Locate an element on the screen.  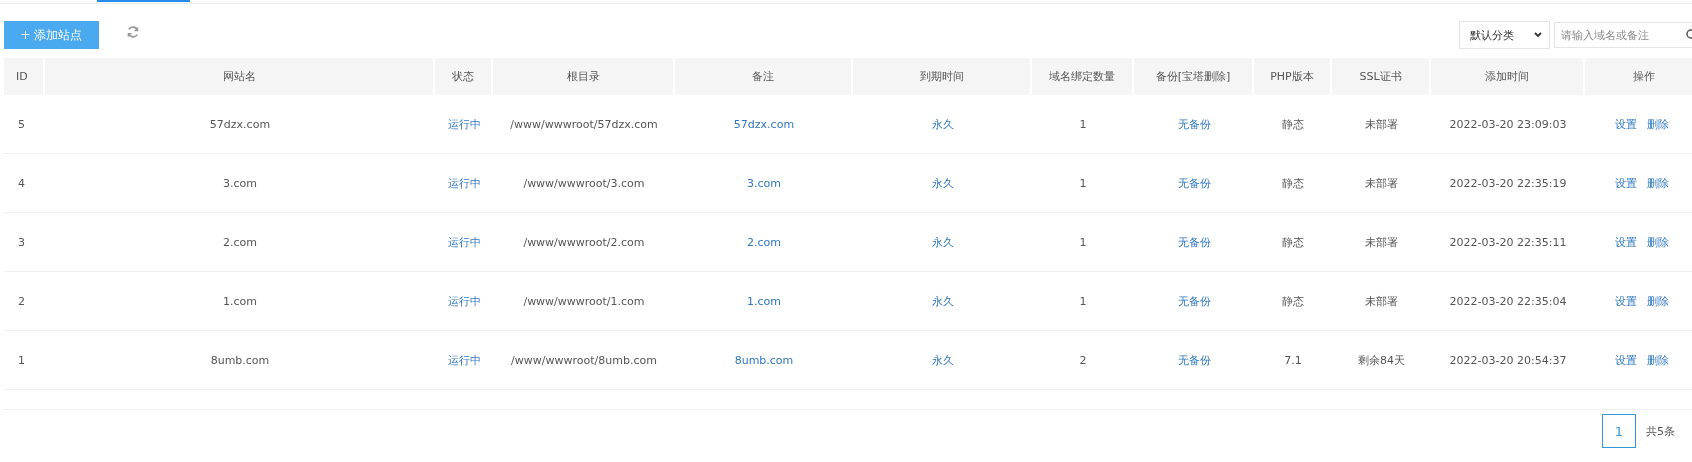
site-name-cell: 1.com is located at coordinates (240, 301).